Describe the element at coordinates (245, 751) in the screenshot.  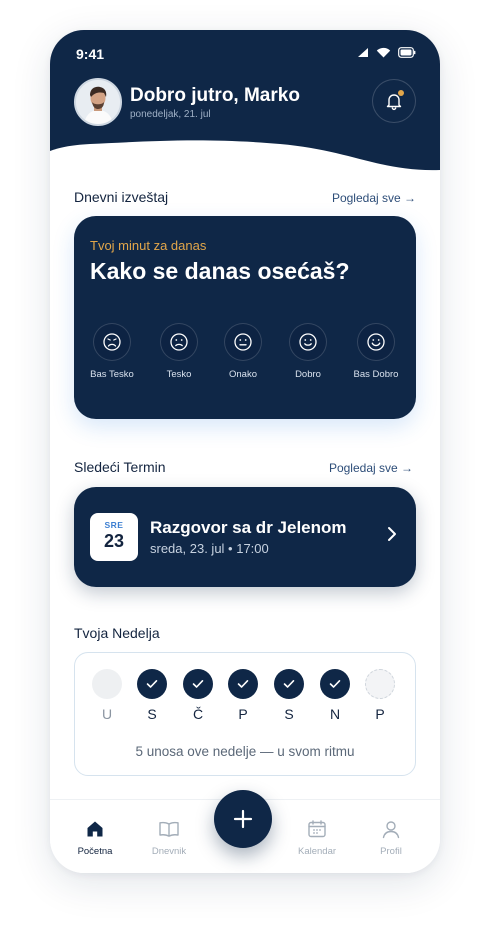
I see `week-summary: 5 unosa ove nedelje — u svom ritmu` at that location.